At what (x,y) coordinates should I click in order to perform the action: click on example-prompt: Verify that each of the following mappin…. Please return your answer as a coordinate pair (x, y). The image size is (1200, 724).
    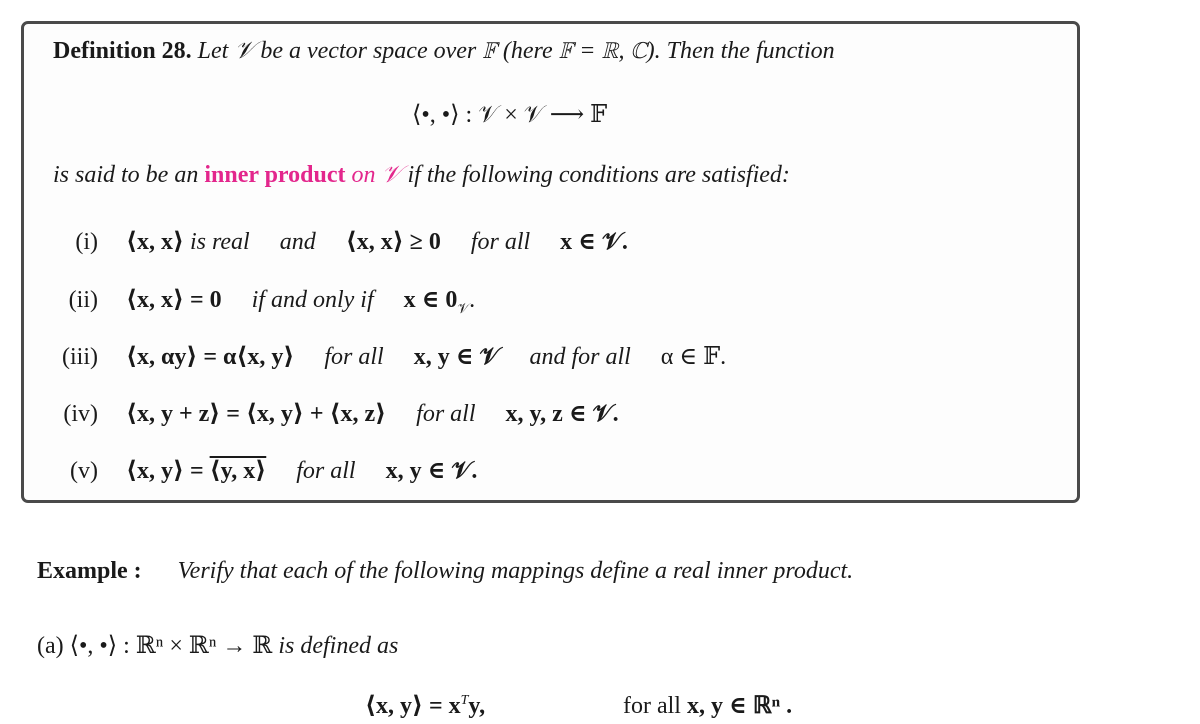
    Looking at the image, I should click on (515, 571).